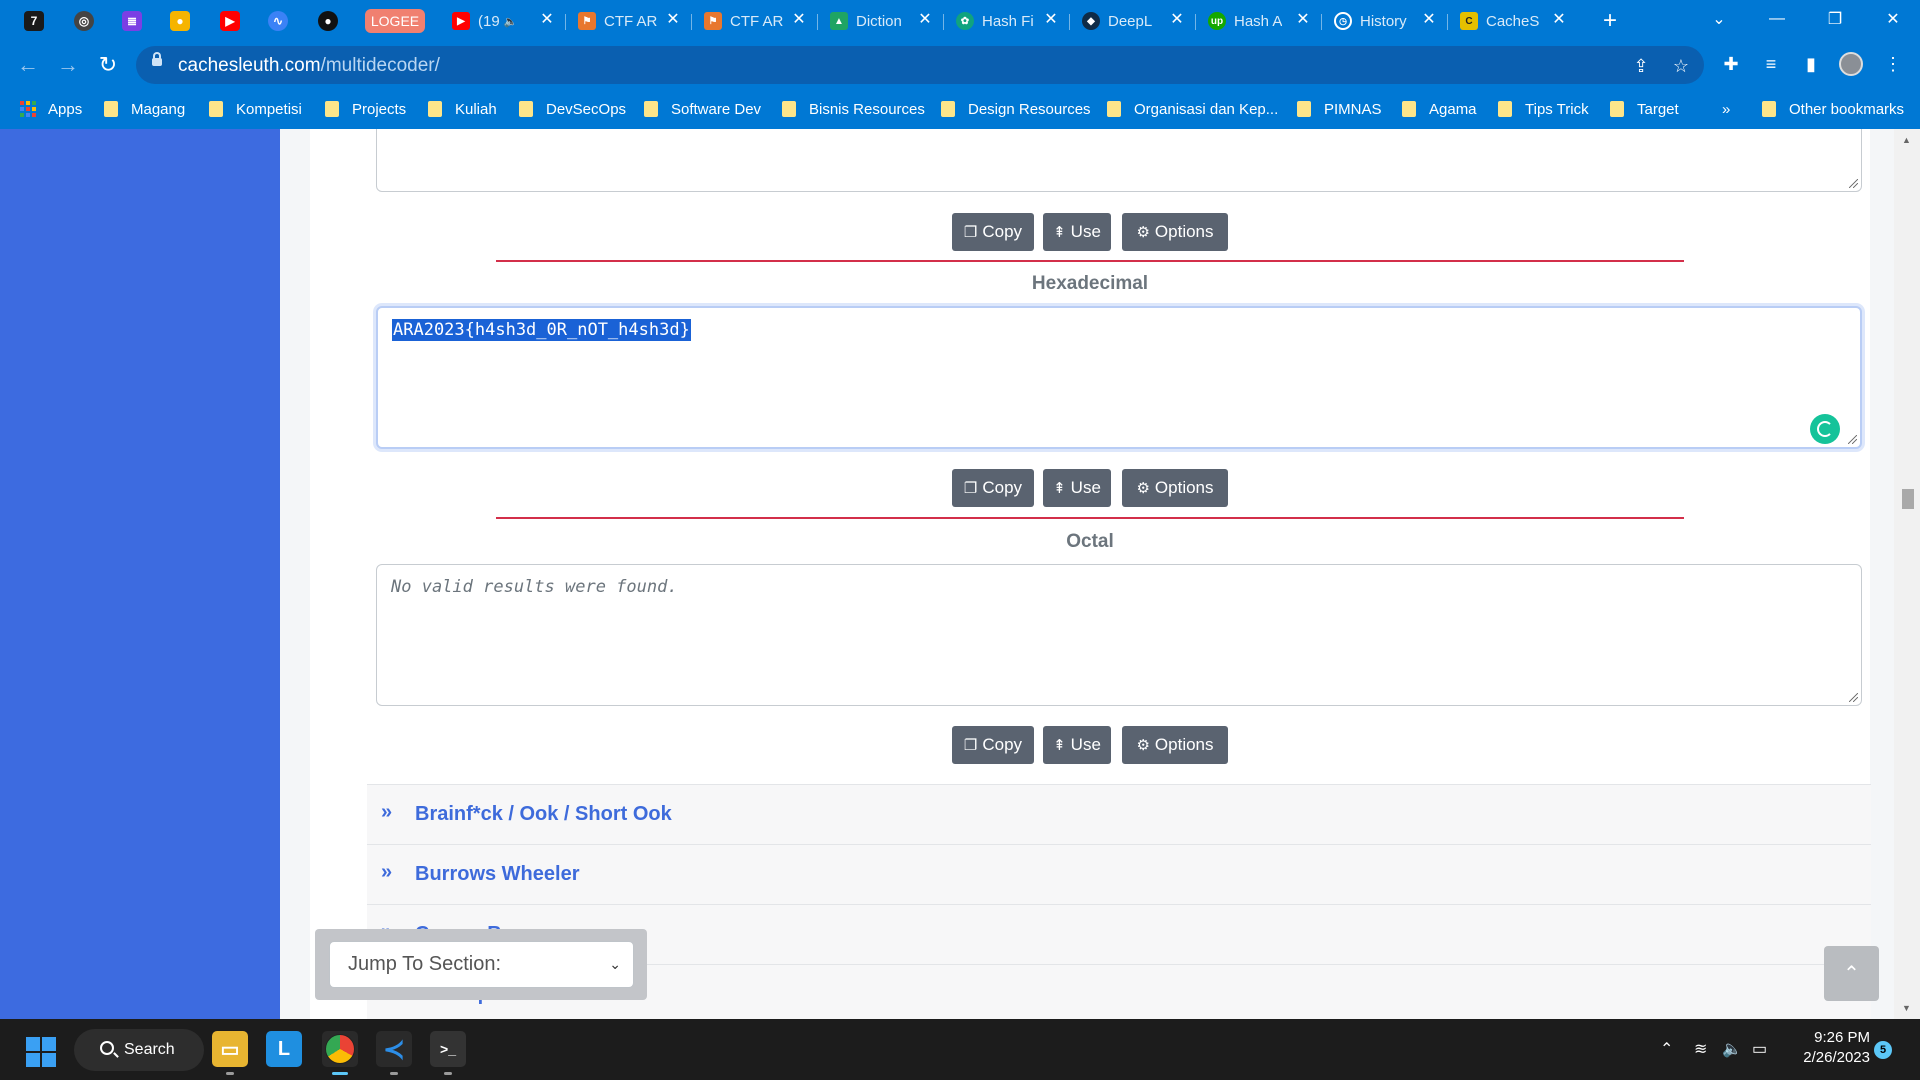 The height and width of the screenshot is (1080, 1920). Describe the element at coordinates (1883, 1050) in the screenshot. I see `notification-badge: 5` at that location.